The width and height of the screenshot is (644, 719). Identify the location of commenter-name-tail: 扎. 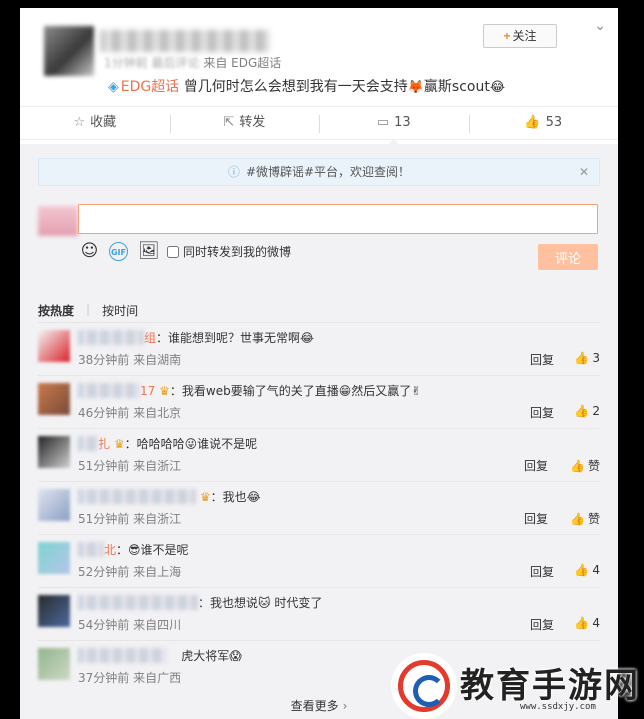
(104, 444).